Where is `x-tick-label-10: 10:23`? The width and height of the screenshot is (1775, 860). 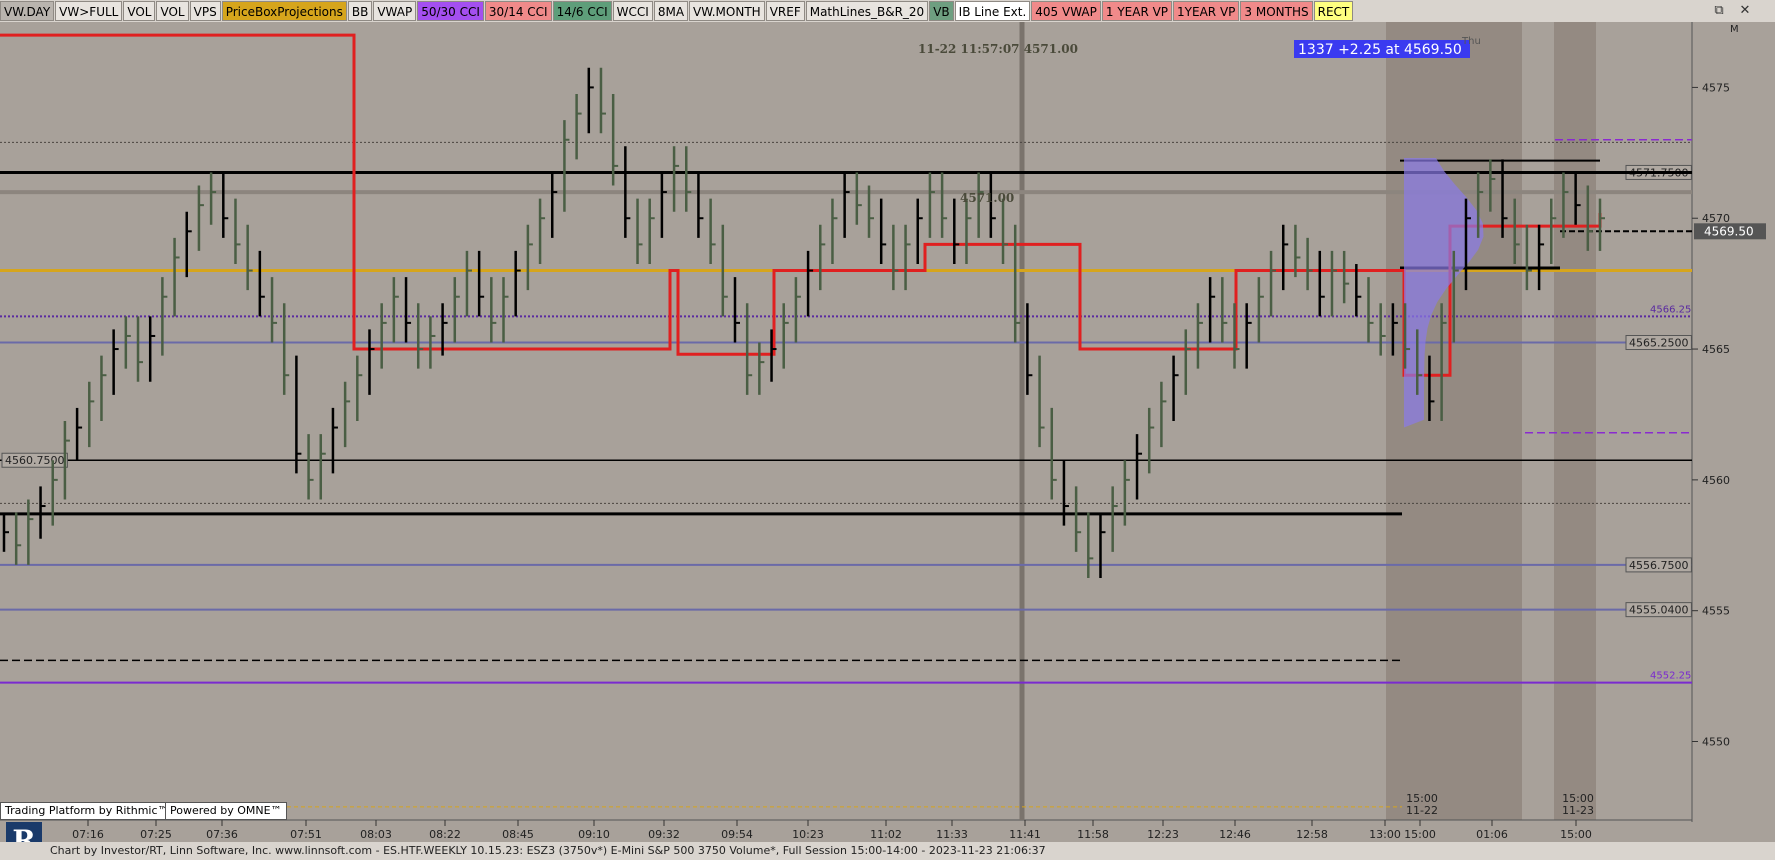 x-tick-label-10: 10:23 is located at coordinates (808, 834).